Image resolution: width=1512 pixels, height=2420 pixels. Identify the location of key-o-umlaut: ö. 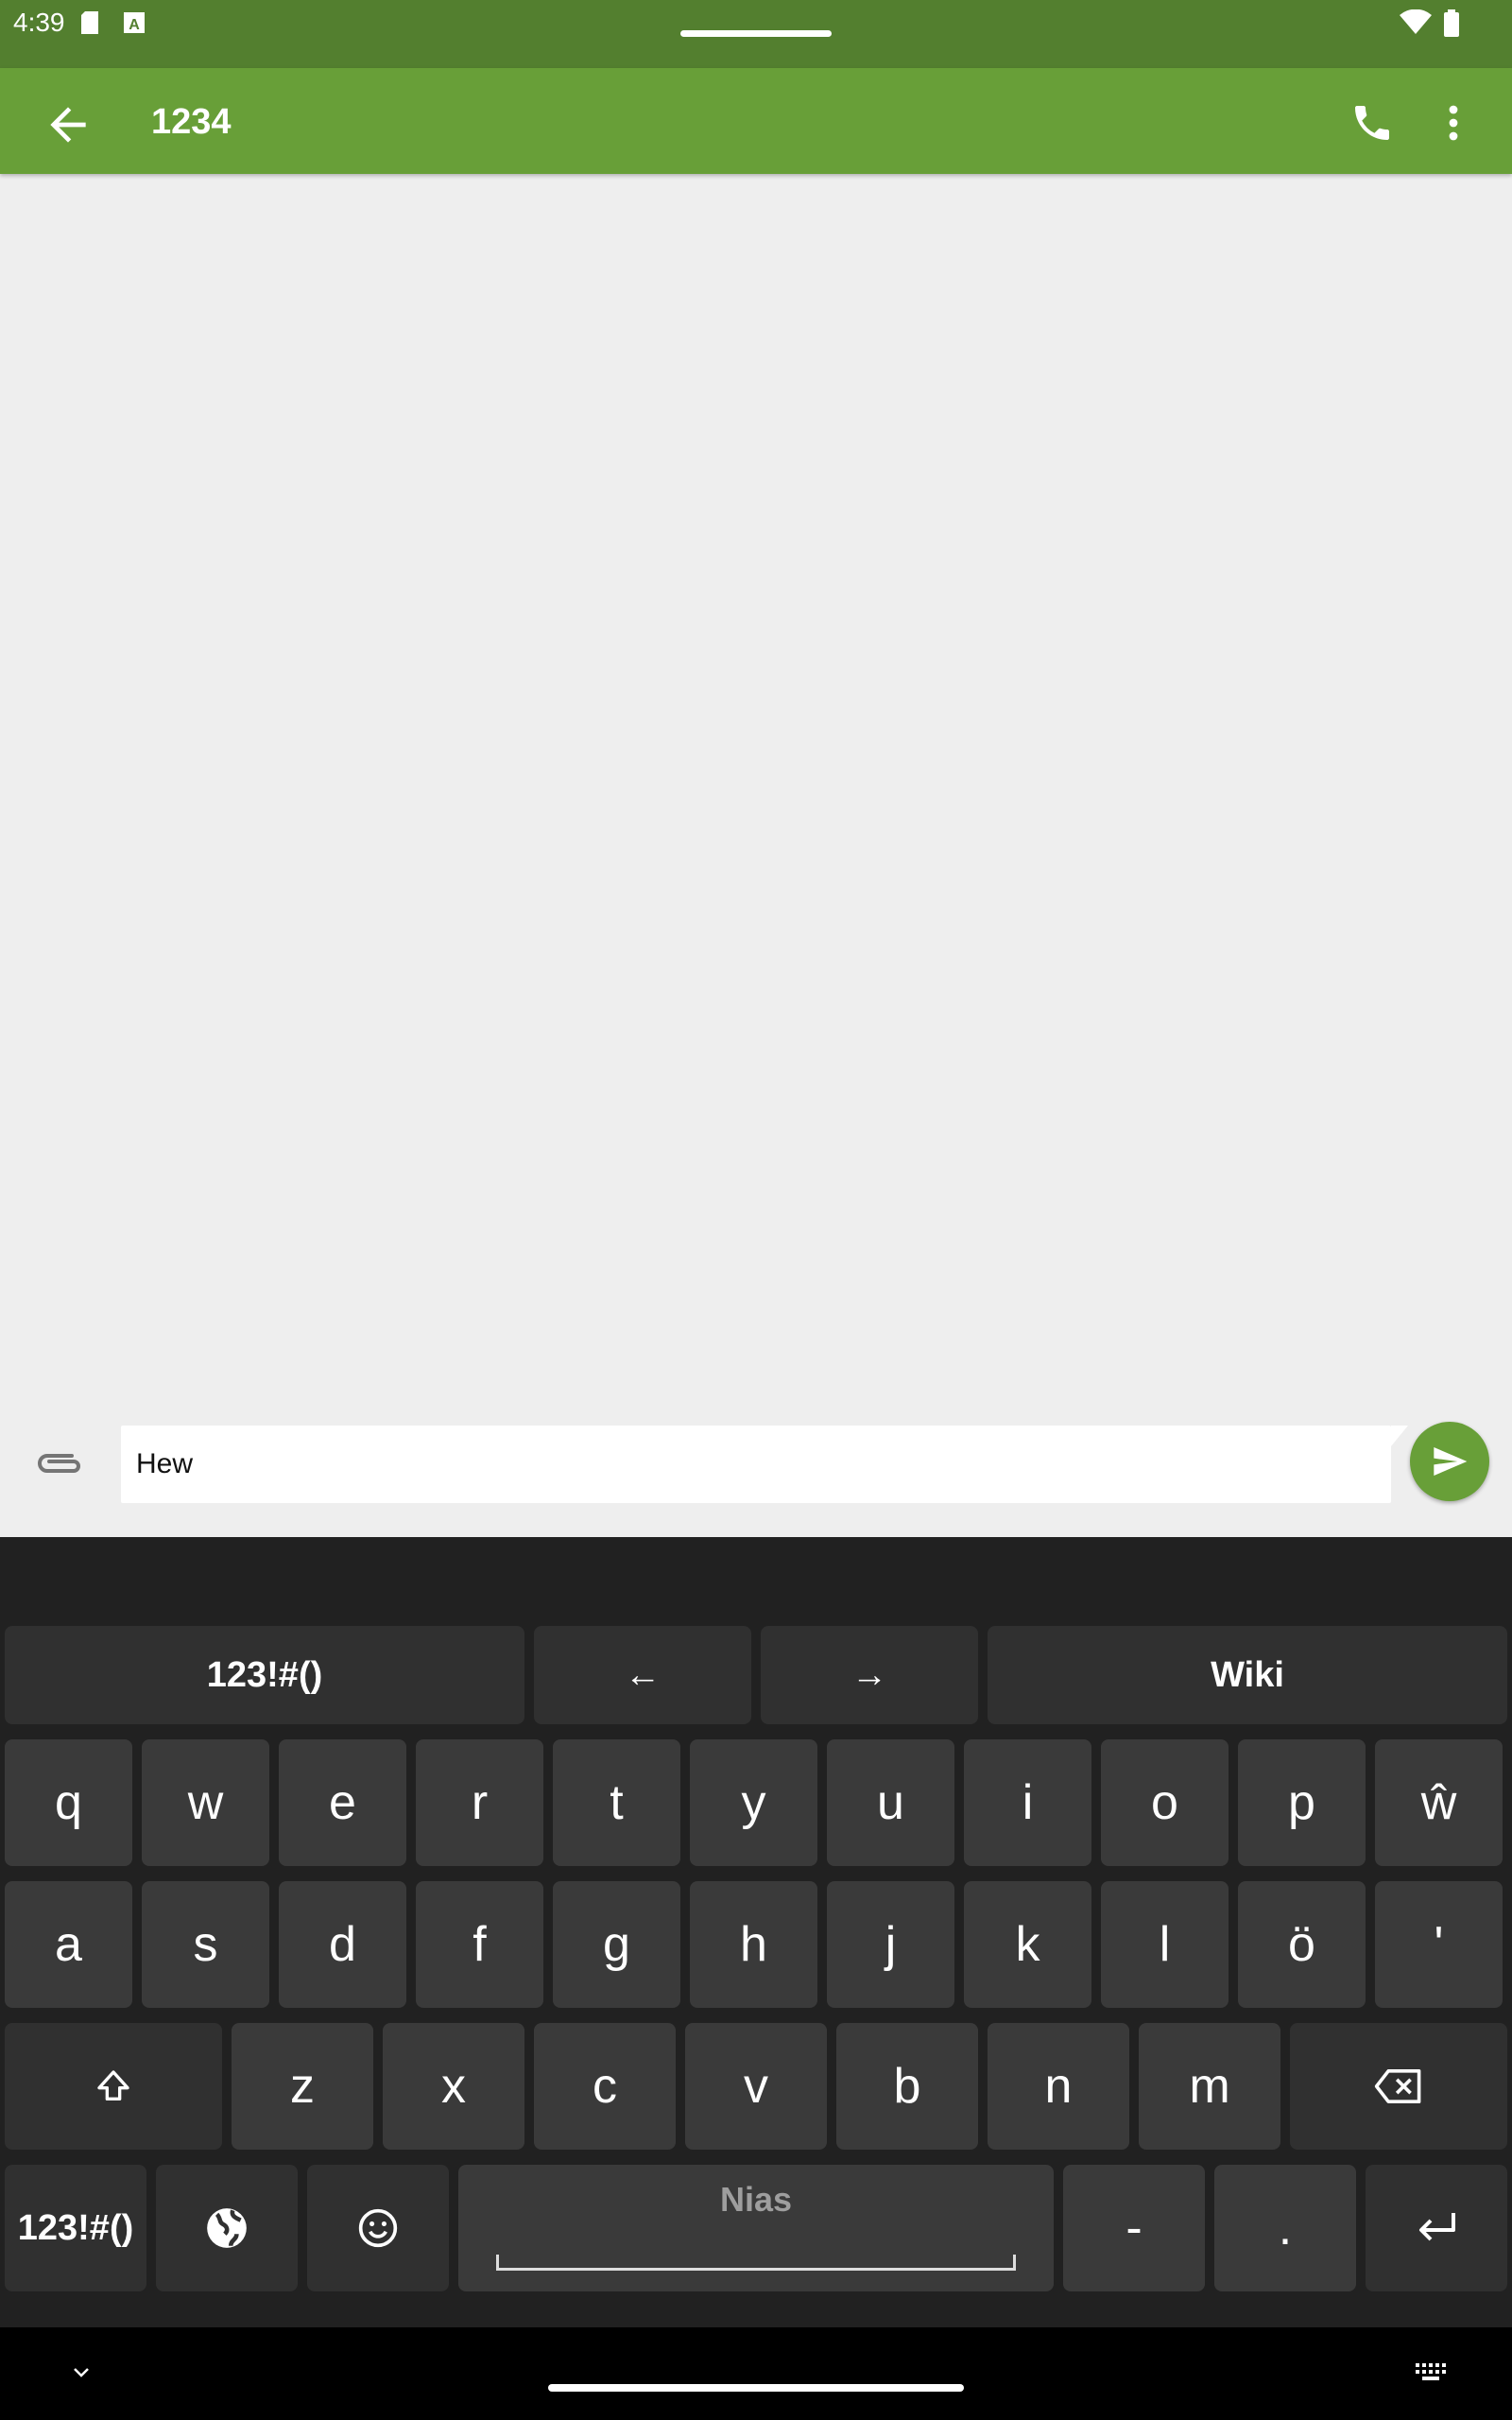
(1302, 1944).